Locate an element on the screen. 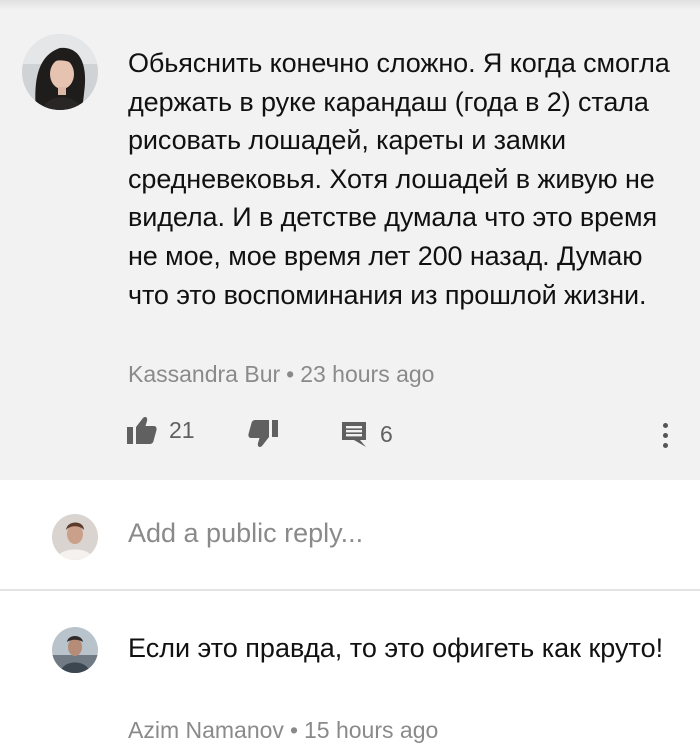 The image size is (700, 744). dislike-button is located at coordinates (263, 434).